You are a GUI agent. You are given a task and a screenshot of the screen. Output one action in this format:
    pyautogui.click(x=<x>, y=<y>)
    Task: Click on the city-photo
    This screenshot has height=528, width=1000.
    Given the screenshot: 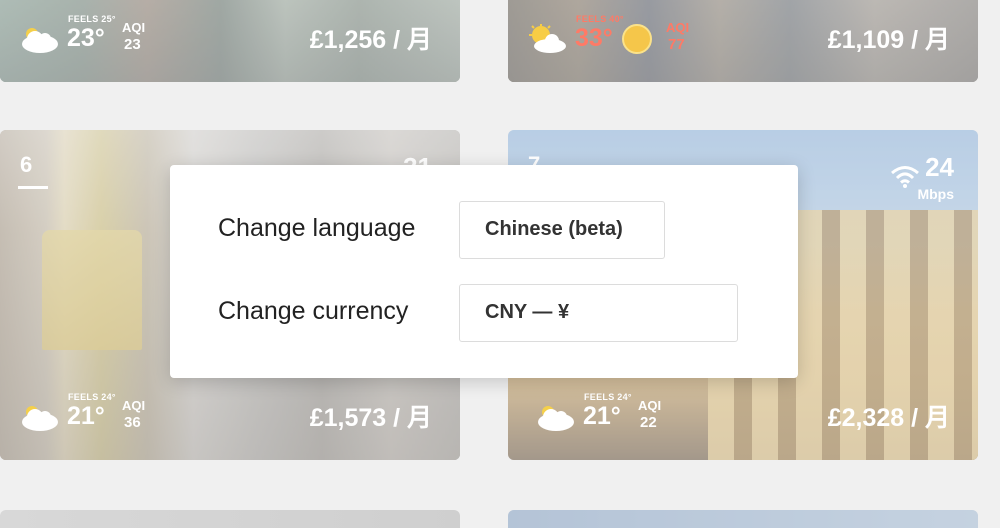 What is the action you would take?
    pyautogui.click(x=230, y=519)
    